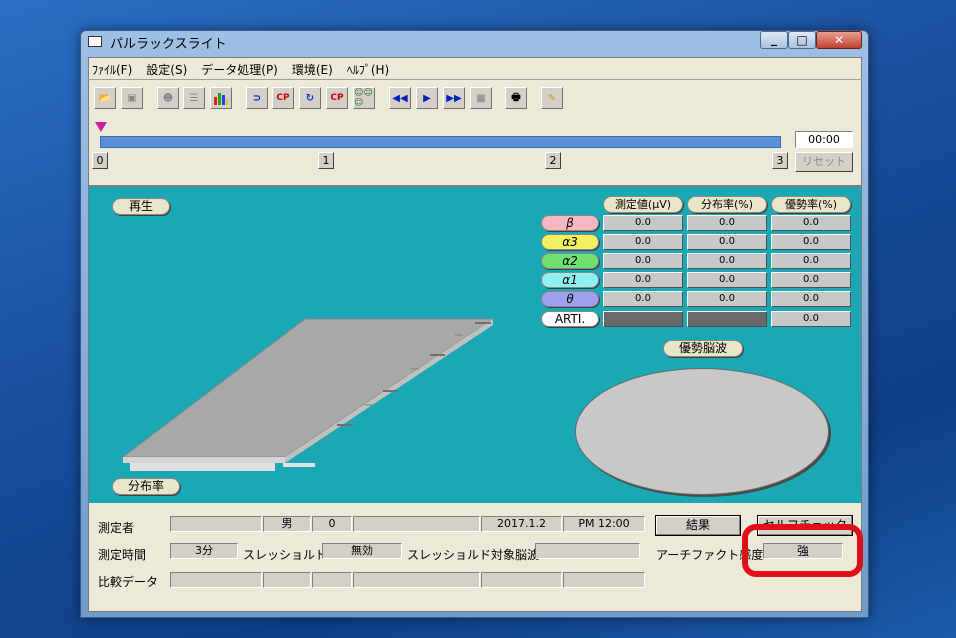 The height and width of the screenshot is (638, 956). What do you see at coordinates (368, 69) in the screenshot?
I see `menu-help: ﾍﾙﾌﾟ(H)` at bounding box center [368, 69].